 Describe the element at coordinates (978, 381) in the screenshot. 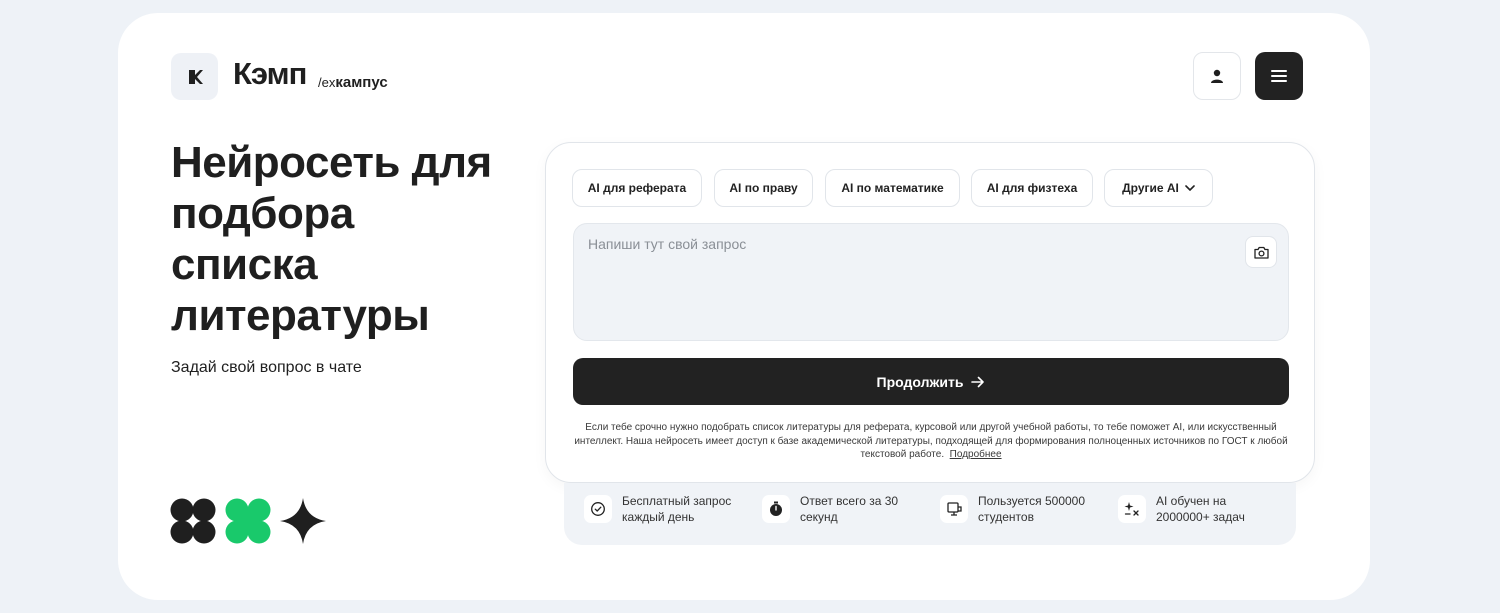

I see `arrow-right-icon` at that location.